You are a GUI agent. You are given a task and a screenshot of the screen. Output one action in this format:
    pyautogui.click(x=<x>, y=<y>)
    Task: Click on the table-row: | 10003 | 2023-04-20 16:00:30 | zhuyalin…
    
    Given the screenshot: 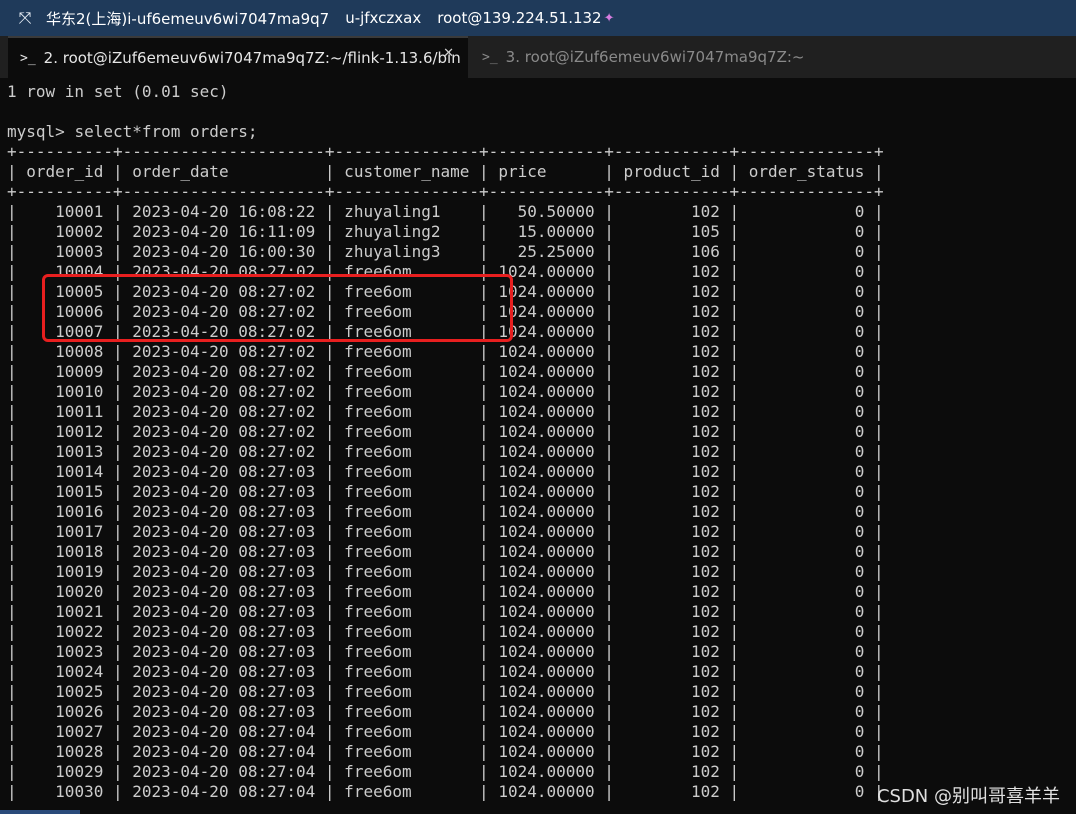 What is the action you would take?
    pyautogui.click(x=445, y=251)
    